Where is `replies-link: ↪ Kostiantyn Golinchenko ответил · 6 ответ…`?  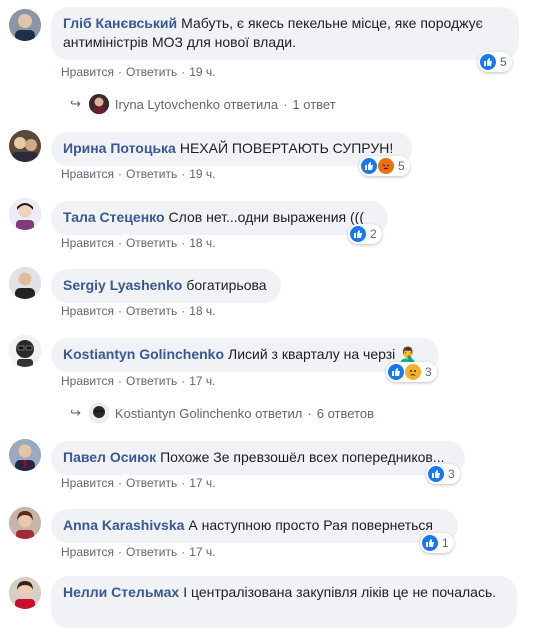
replies-link: ↪ Kostiantyn Golinchenko ответил · 6 ответ… is located at coordinates (222, 413).